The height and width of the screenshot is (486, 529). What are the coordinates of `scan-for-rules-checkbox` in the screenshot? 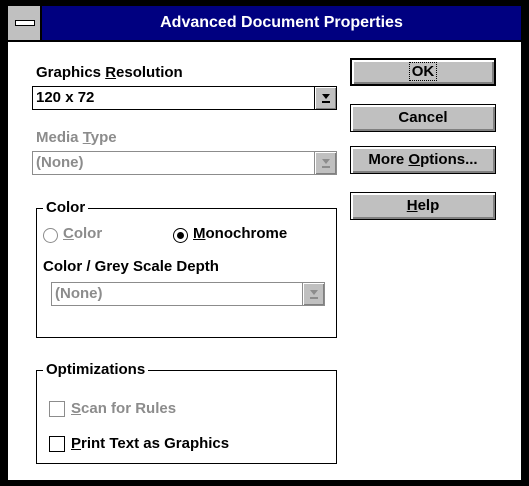 It's located at (57, 409).